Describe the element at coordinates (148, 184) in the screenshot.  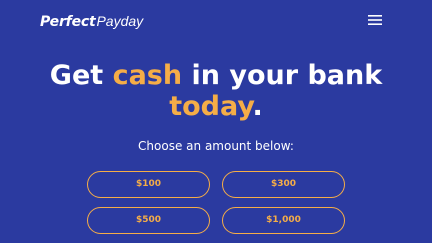
I see `amount-button-100: $100` at that location.